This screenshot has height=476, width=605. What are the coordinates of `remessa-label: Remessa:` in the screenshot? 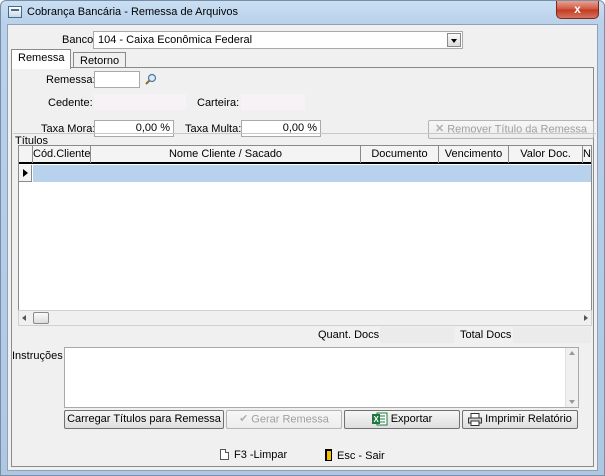 It's located at (71, 80).